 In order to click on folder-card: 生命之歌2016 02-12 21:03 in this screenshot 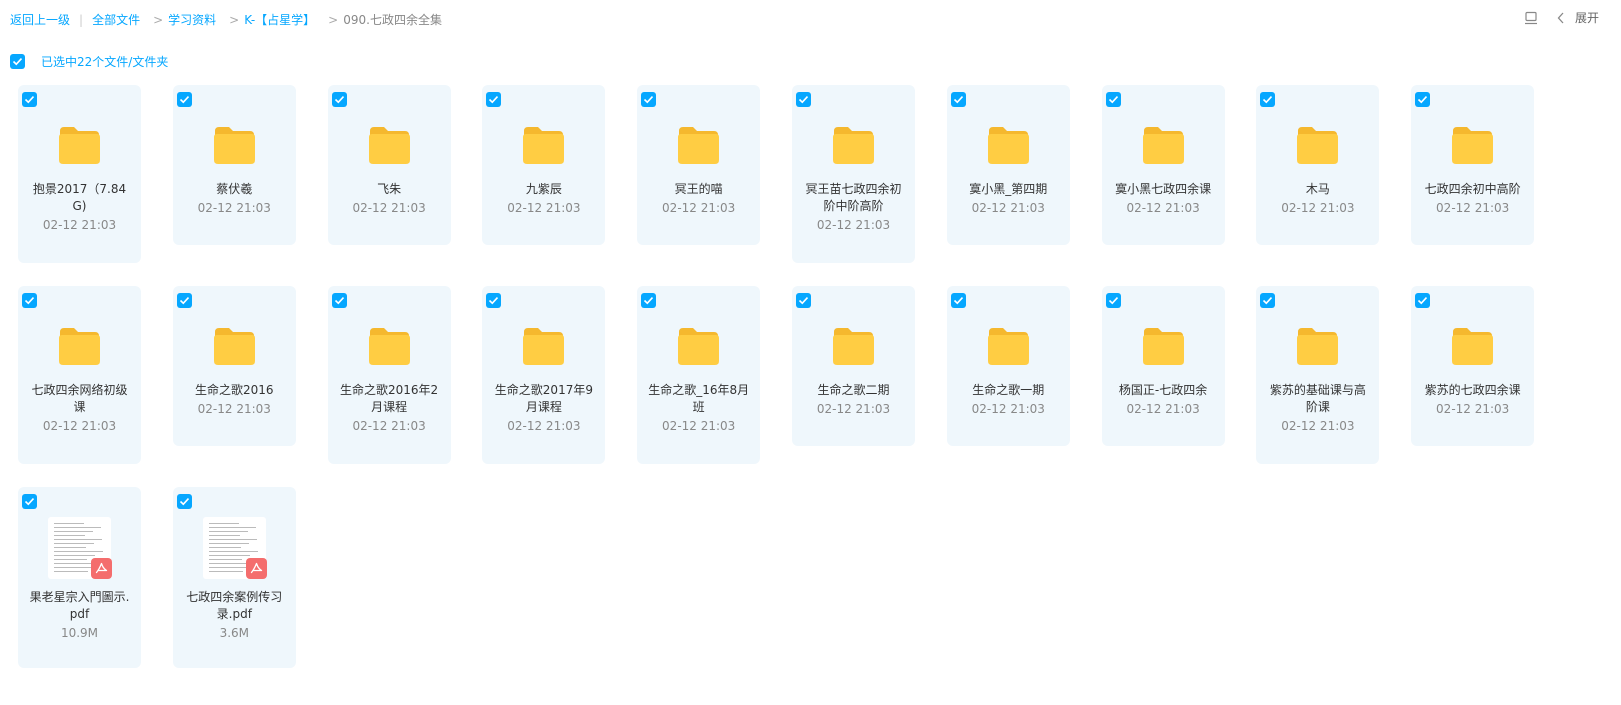, I will do `click(234, 366)`.